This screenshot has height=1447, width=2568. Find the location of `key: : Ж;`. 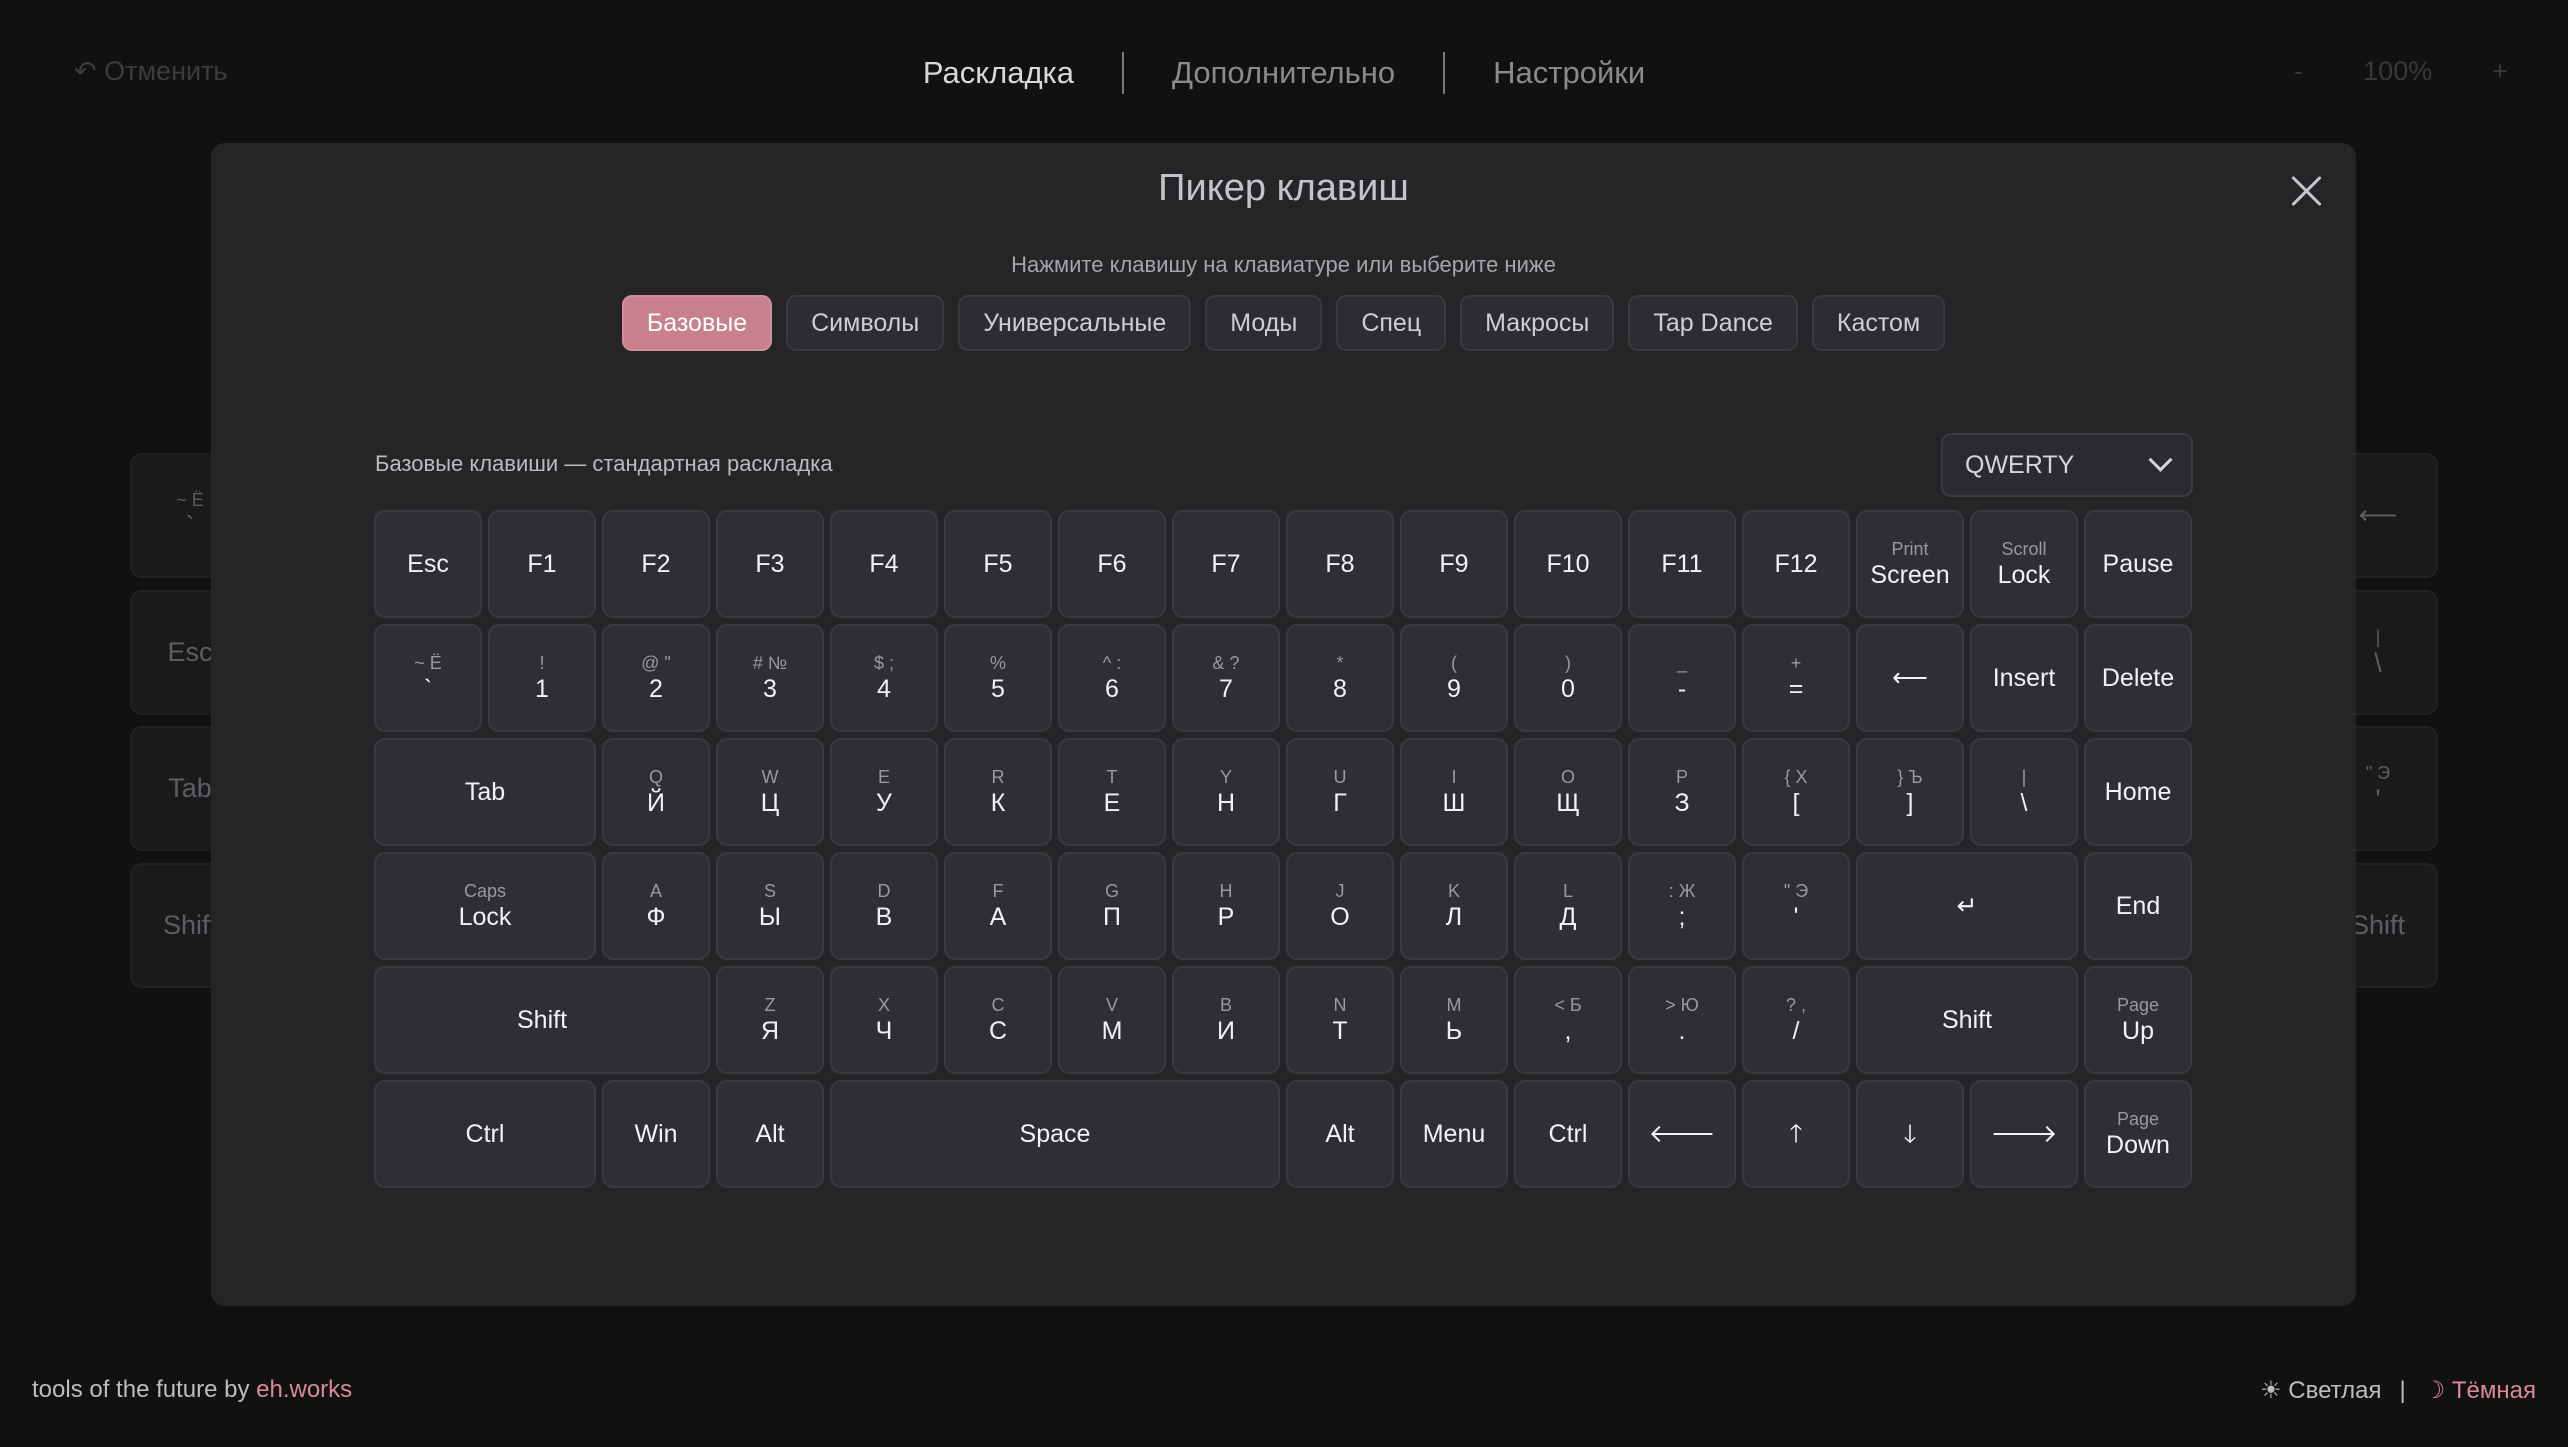

key: : Ж; is located at coordinates (1682, 906).